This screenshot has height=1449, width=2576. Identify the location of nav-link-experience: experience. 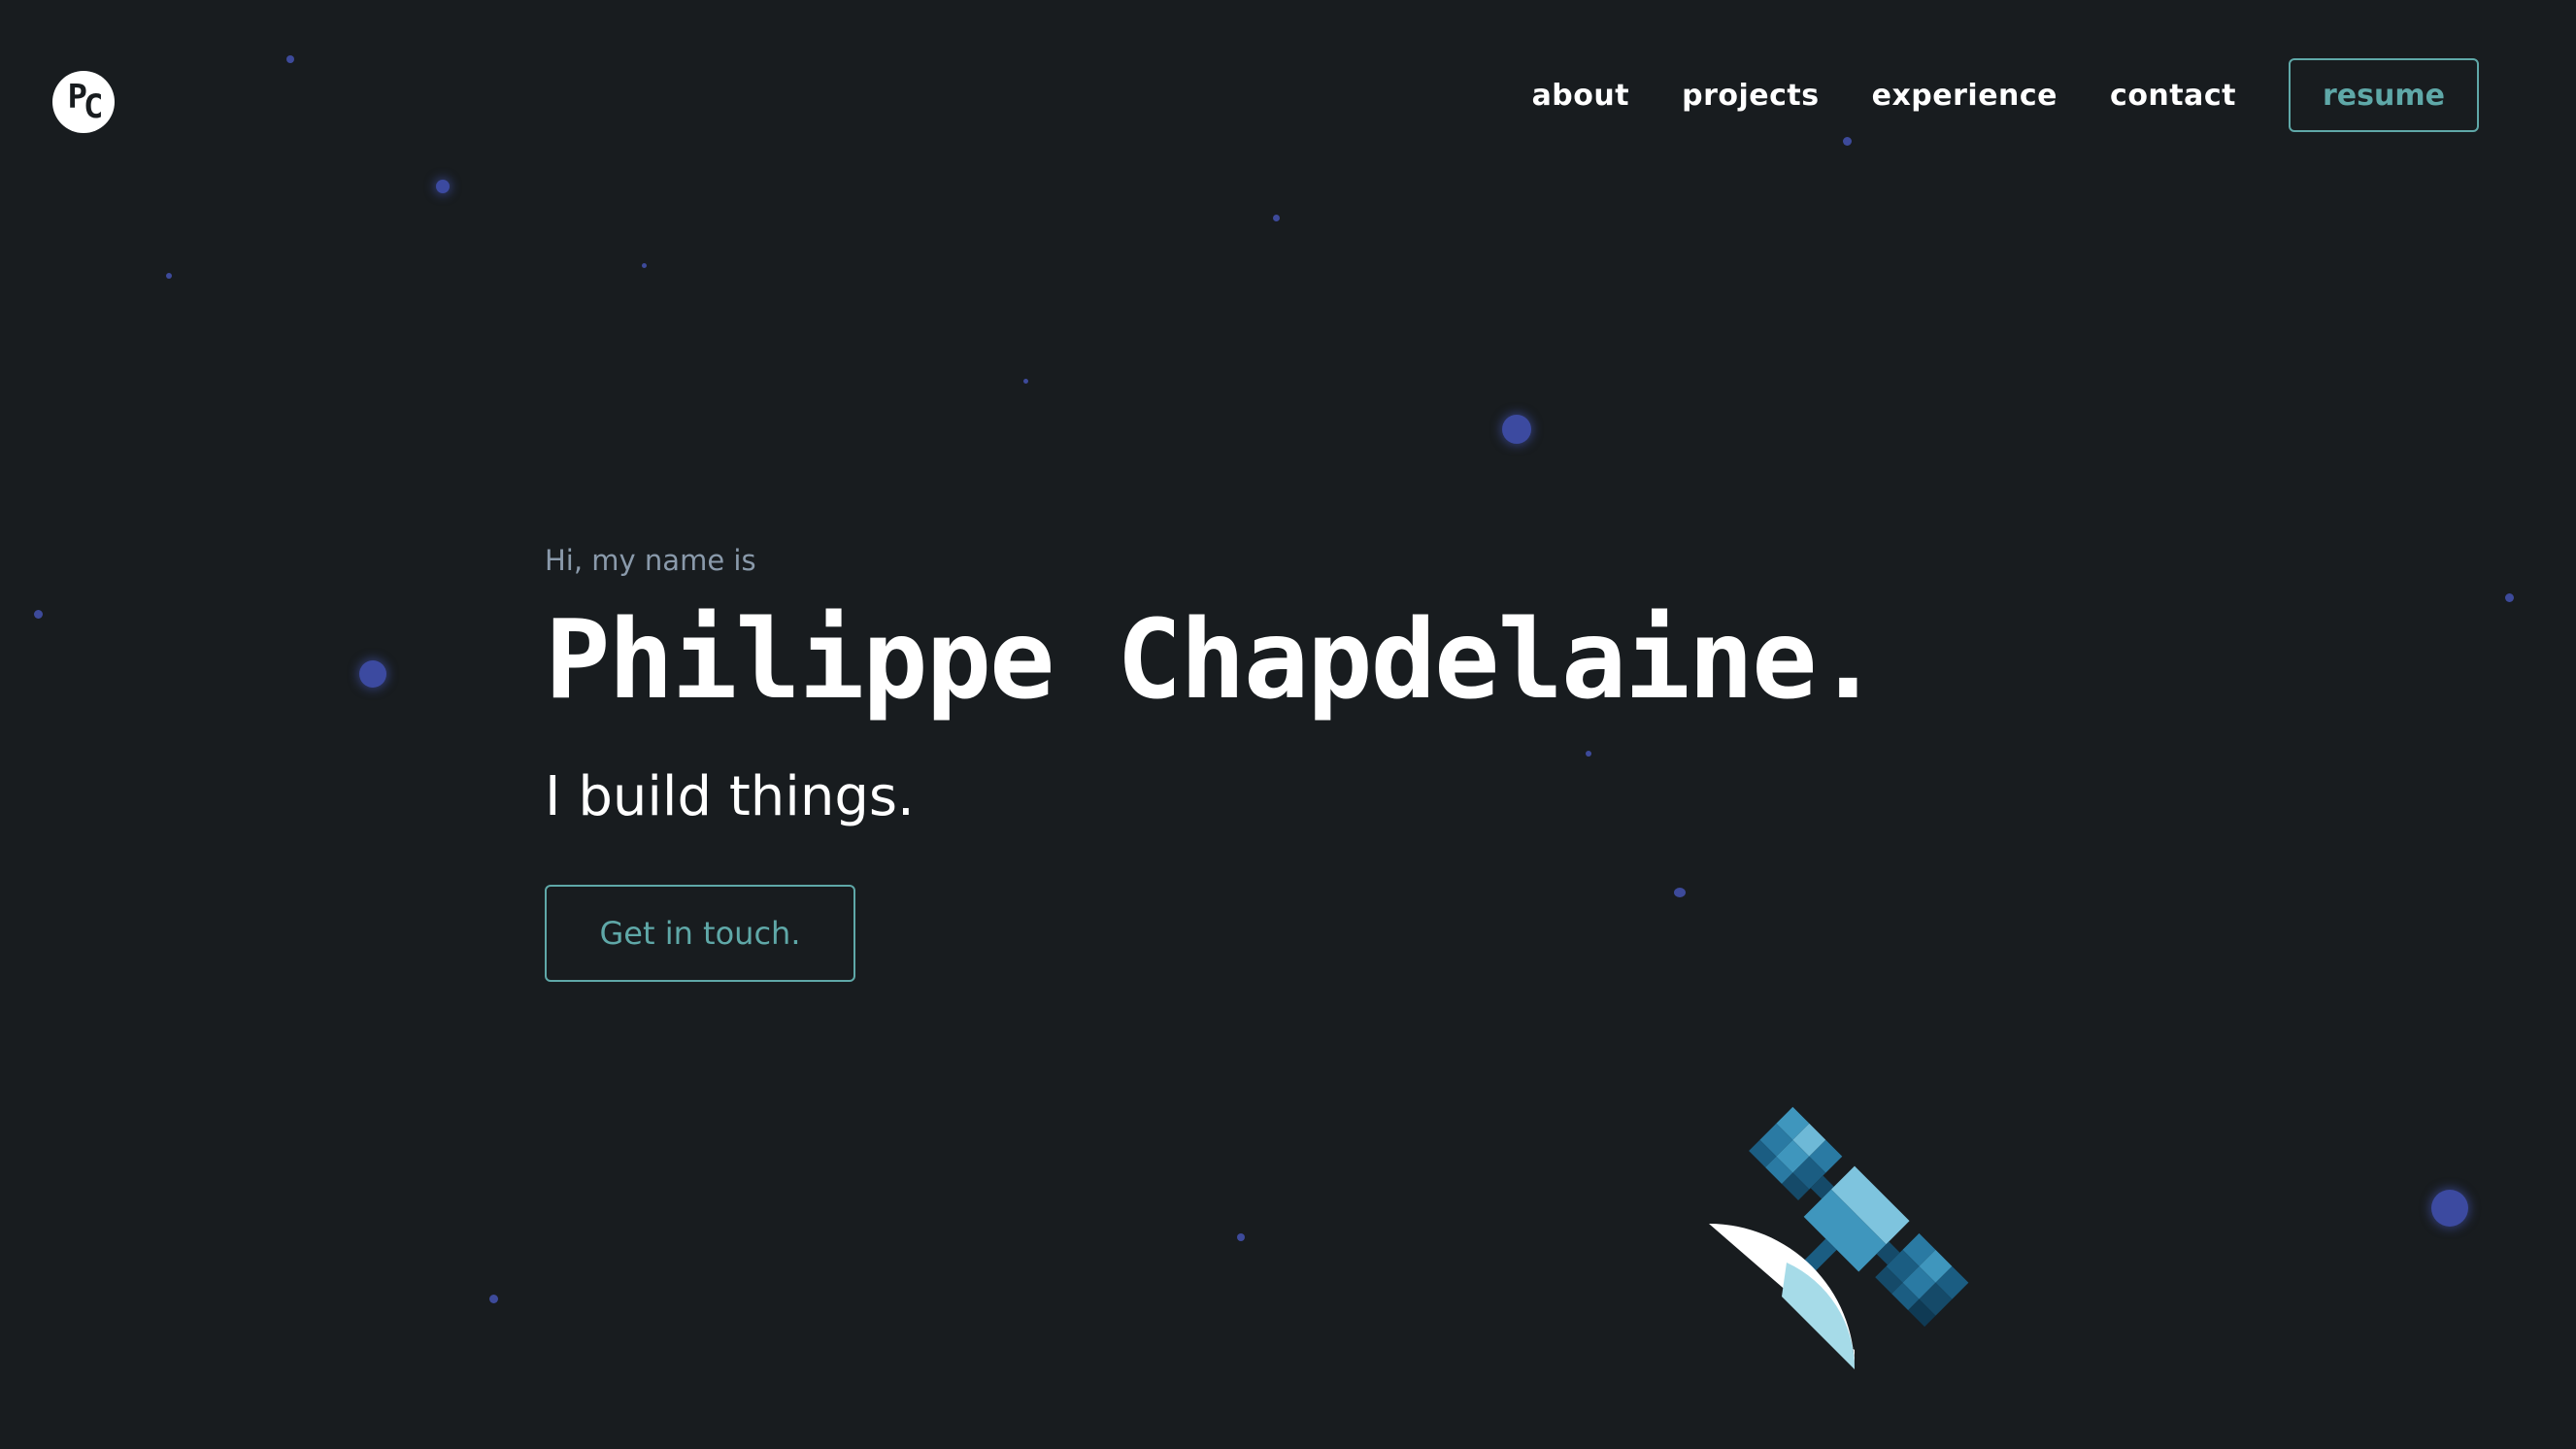
(1965, 96).